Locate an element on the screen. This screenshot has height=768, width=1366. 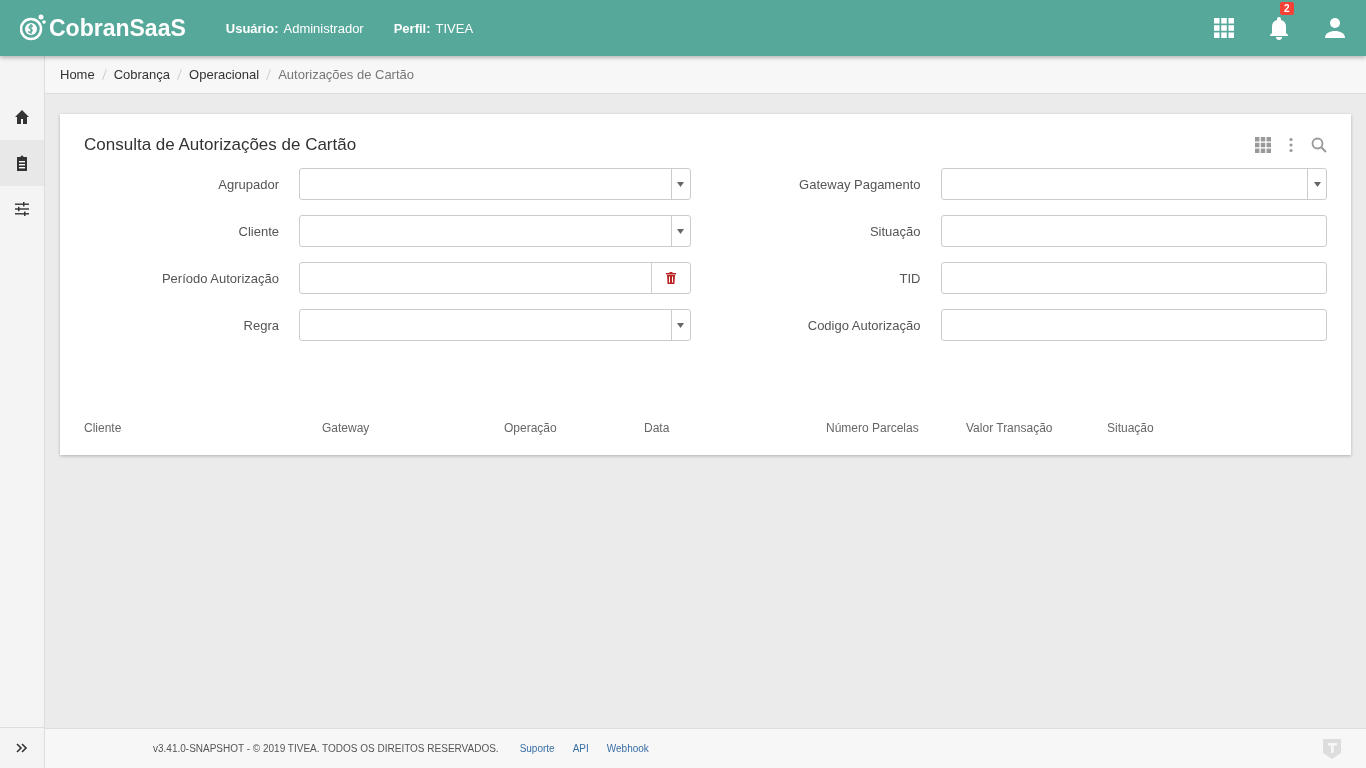
footer-link: API is located at coordinates (580, 748).